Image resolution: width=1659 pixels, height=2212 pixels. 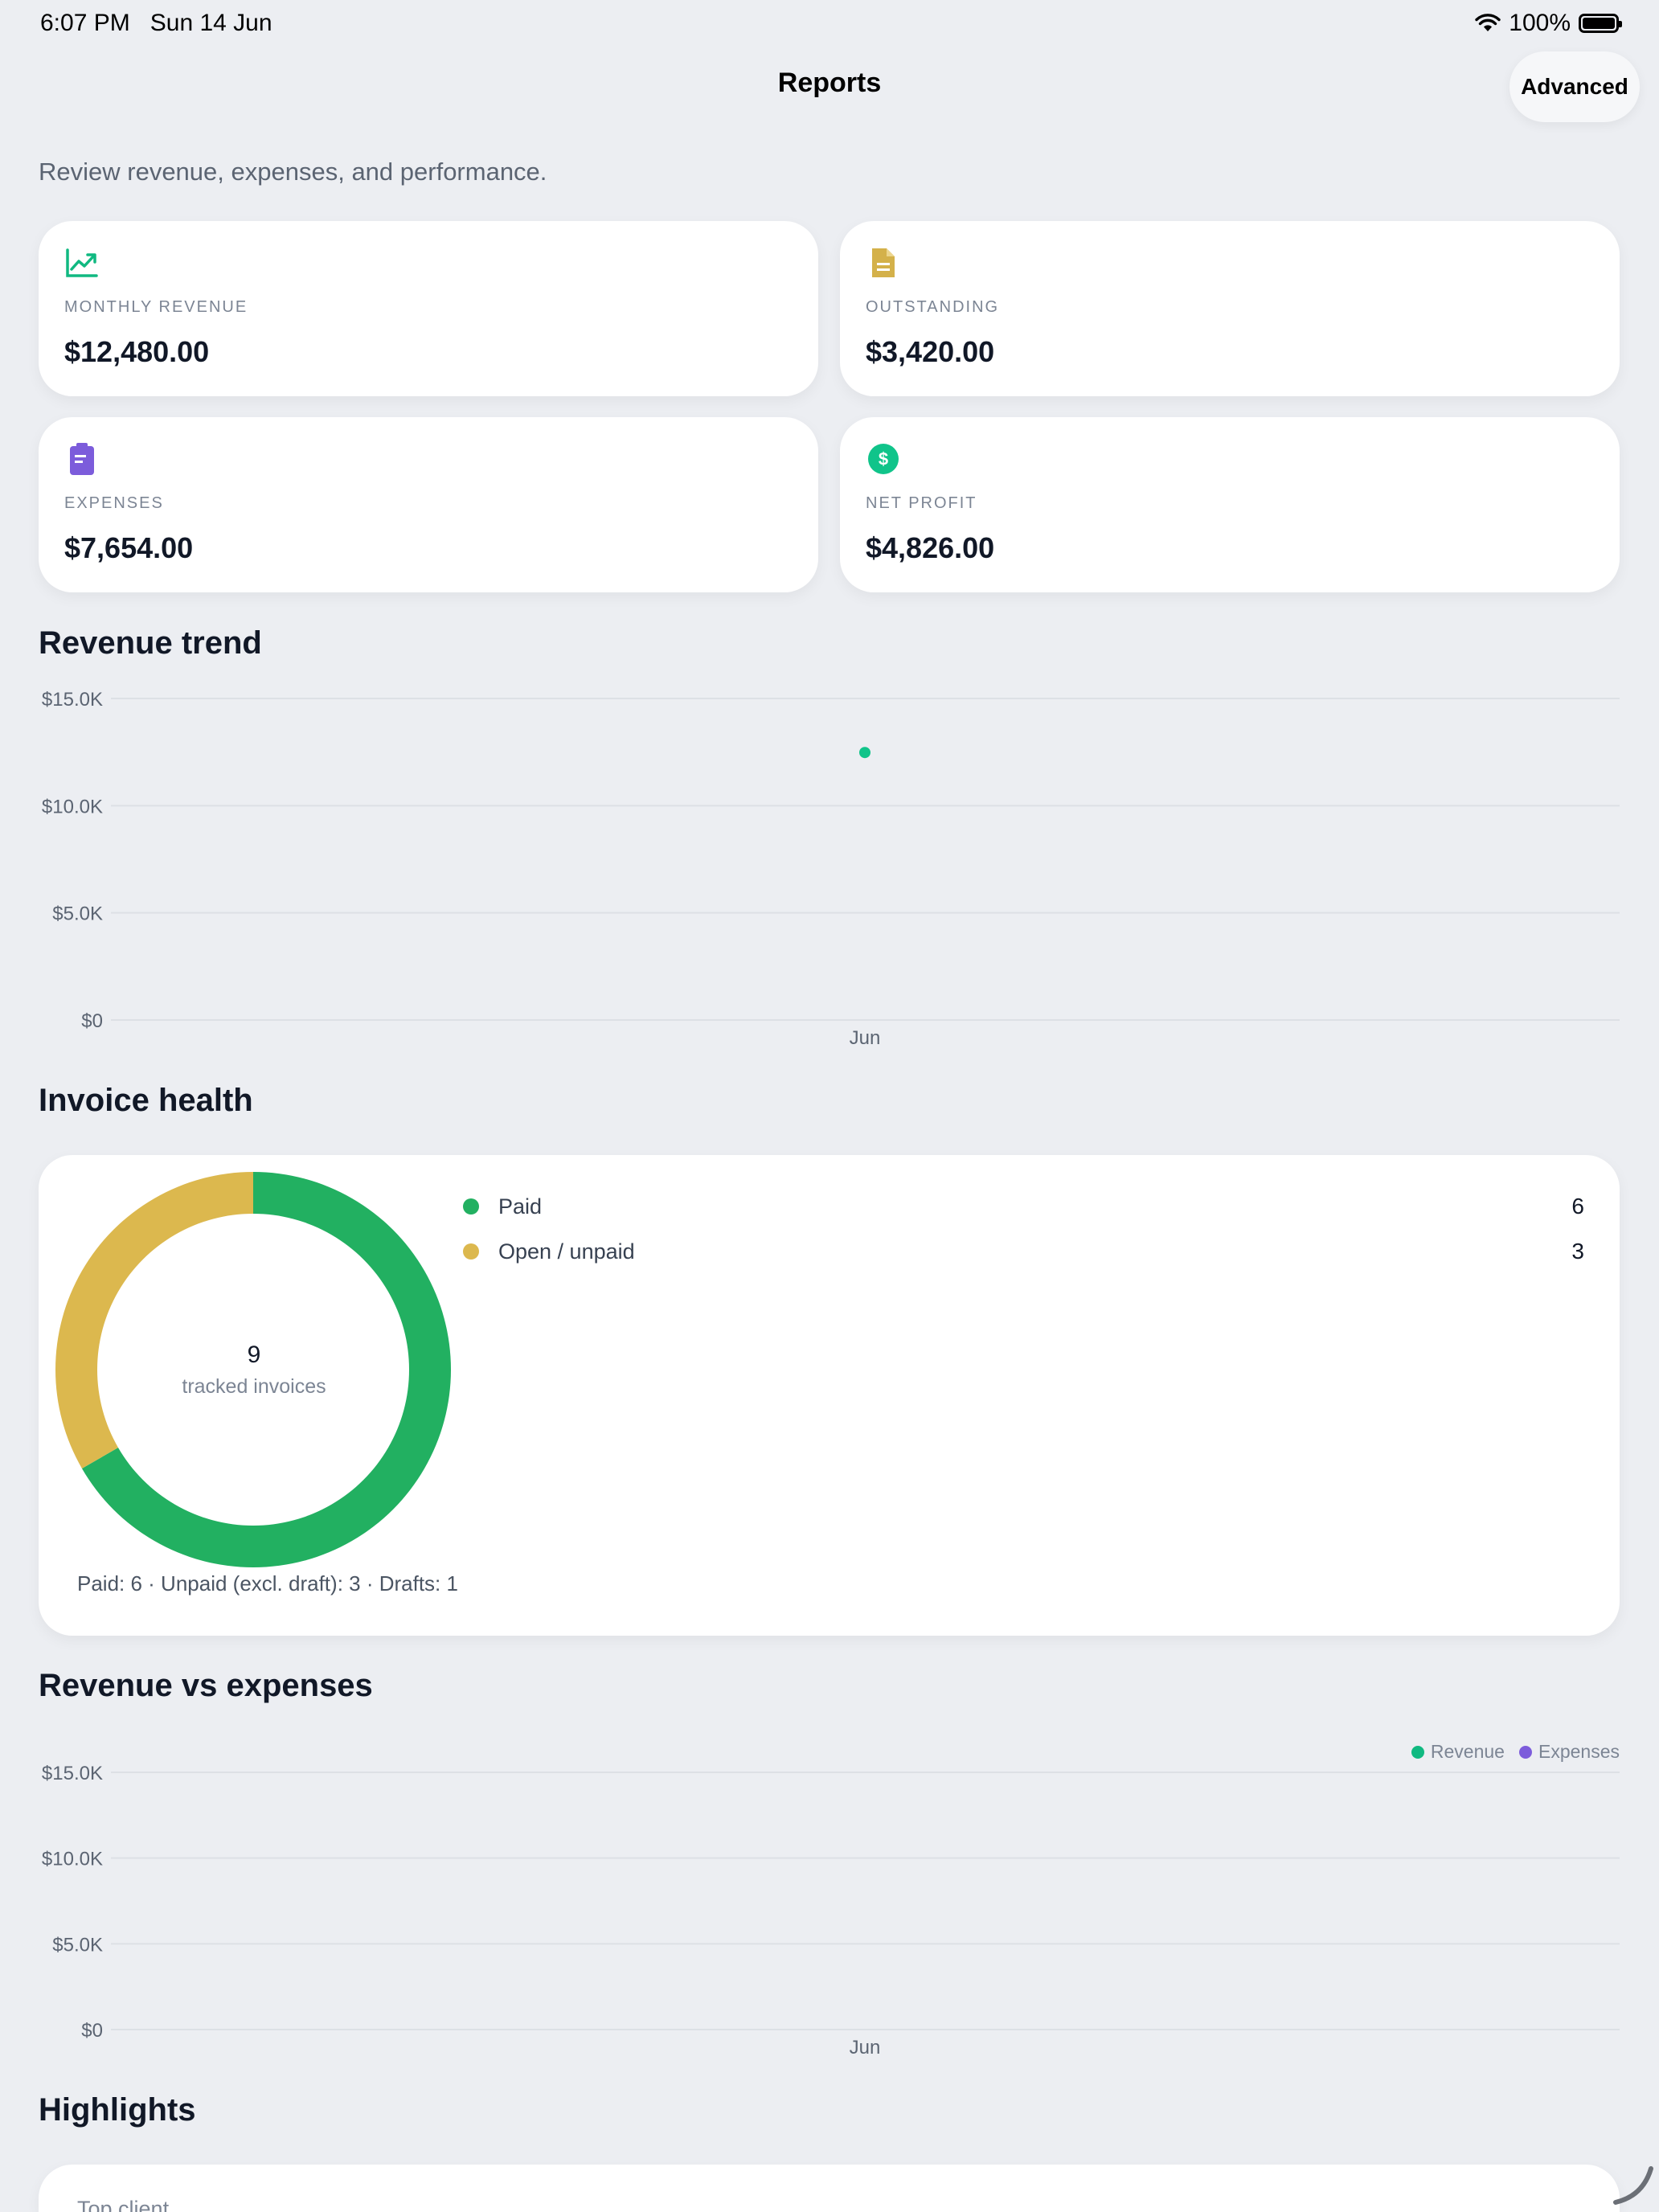 I want to click on revenue-vs-expenses-y-tick-label: $15.0K, so click(x=72, y=1773).